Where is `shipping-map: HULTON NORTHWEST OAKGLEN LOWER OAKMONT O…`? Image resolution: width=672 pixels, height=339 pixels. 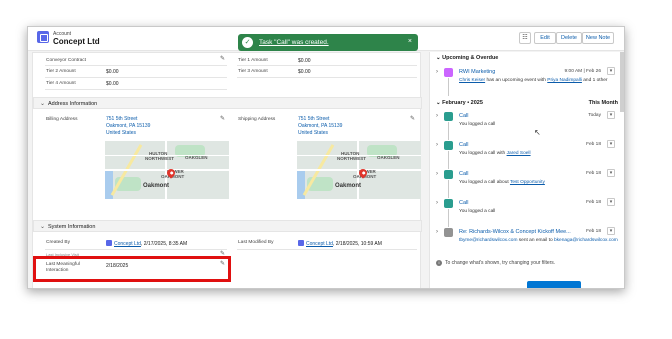 shipping-map: HULTON NORTHWEST OAKGLEN LOWER OAKMONT O… is located at coordinates (359, 170).